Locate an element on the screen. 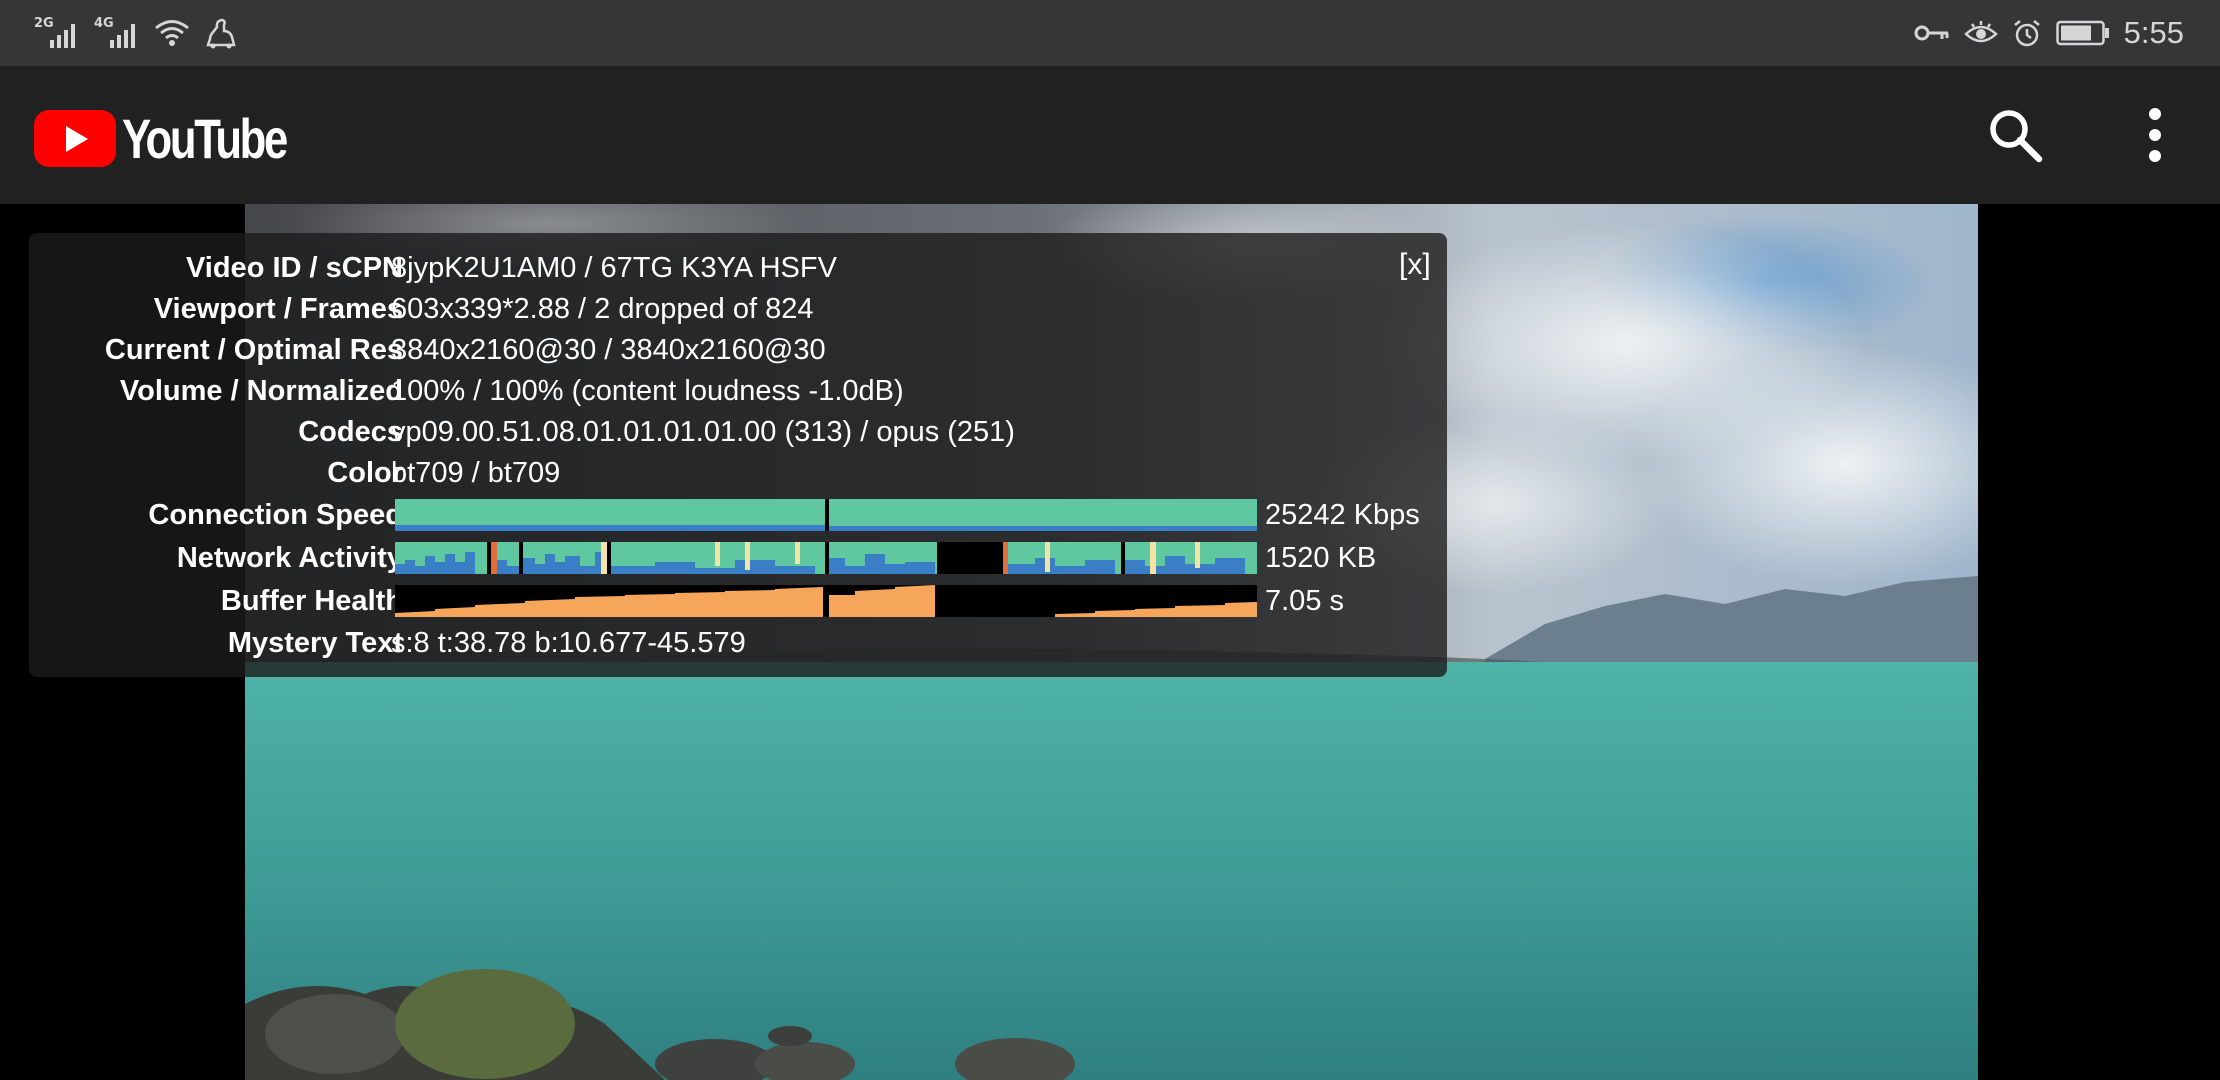 This screenshot has height=1080, width=2220. stat-label: Current / Optimal Res is located at coordinates (253, 350).